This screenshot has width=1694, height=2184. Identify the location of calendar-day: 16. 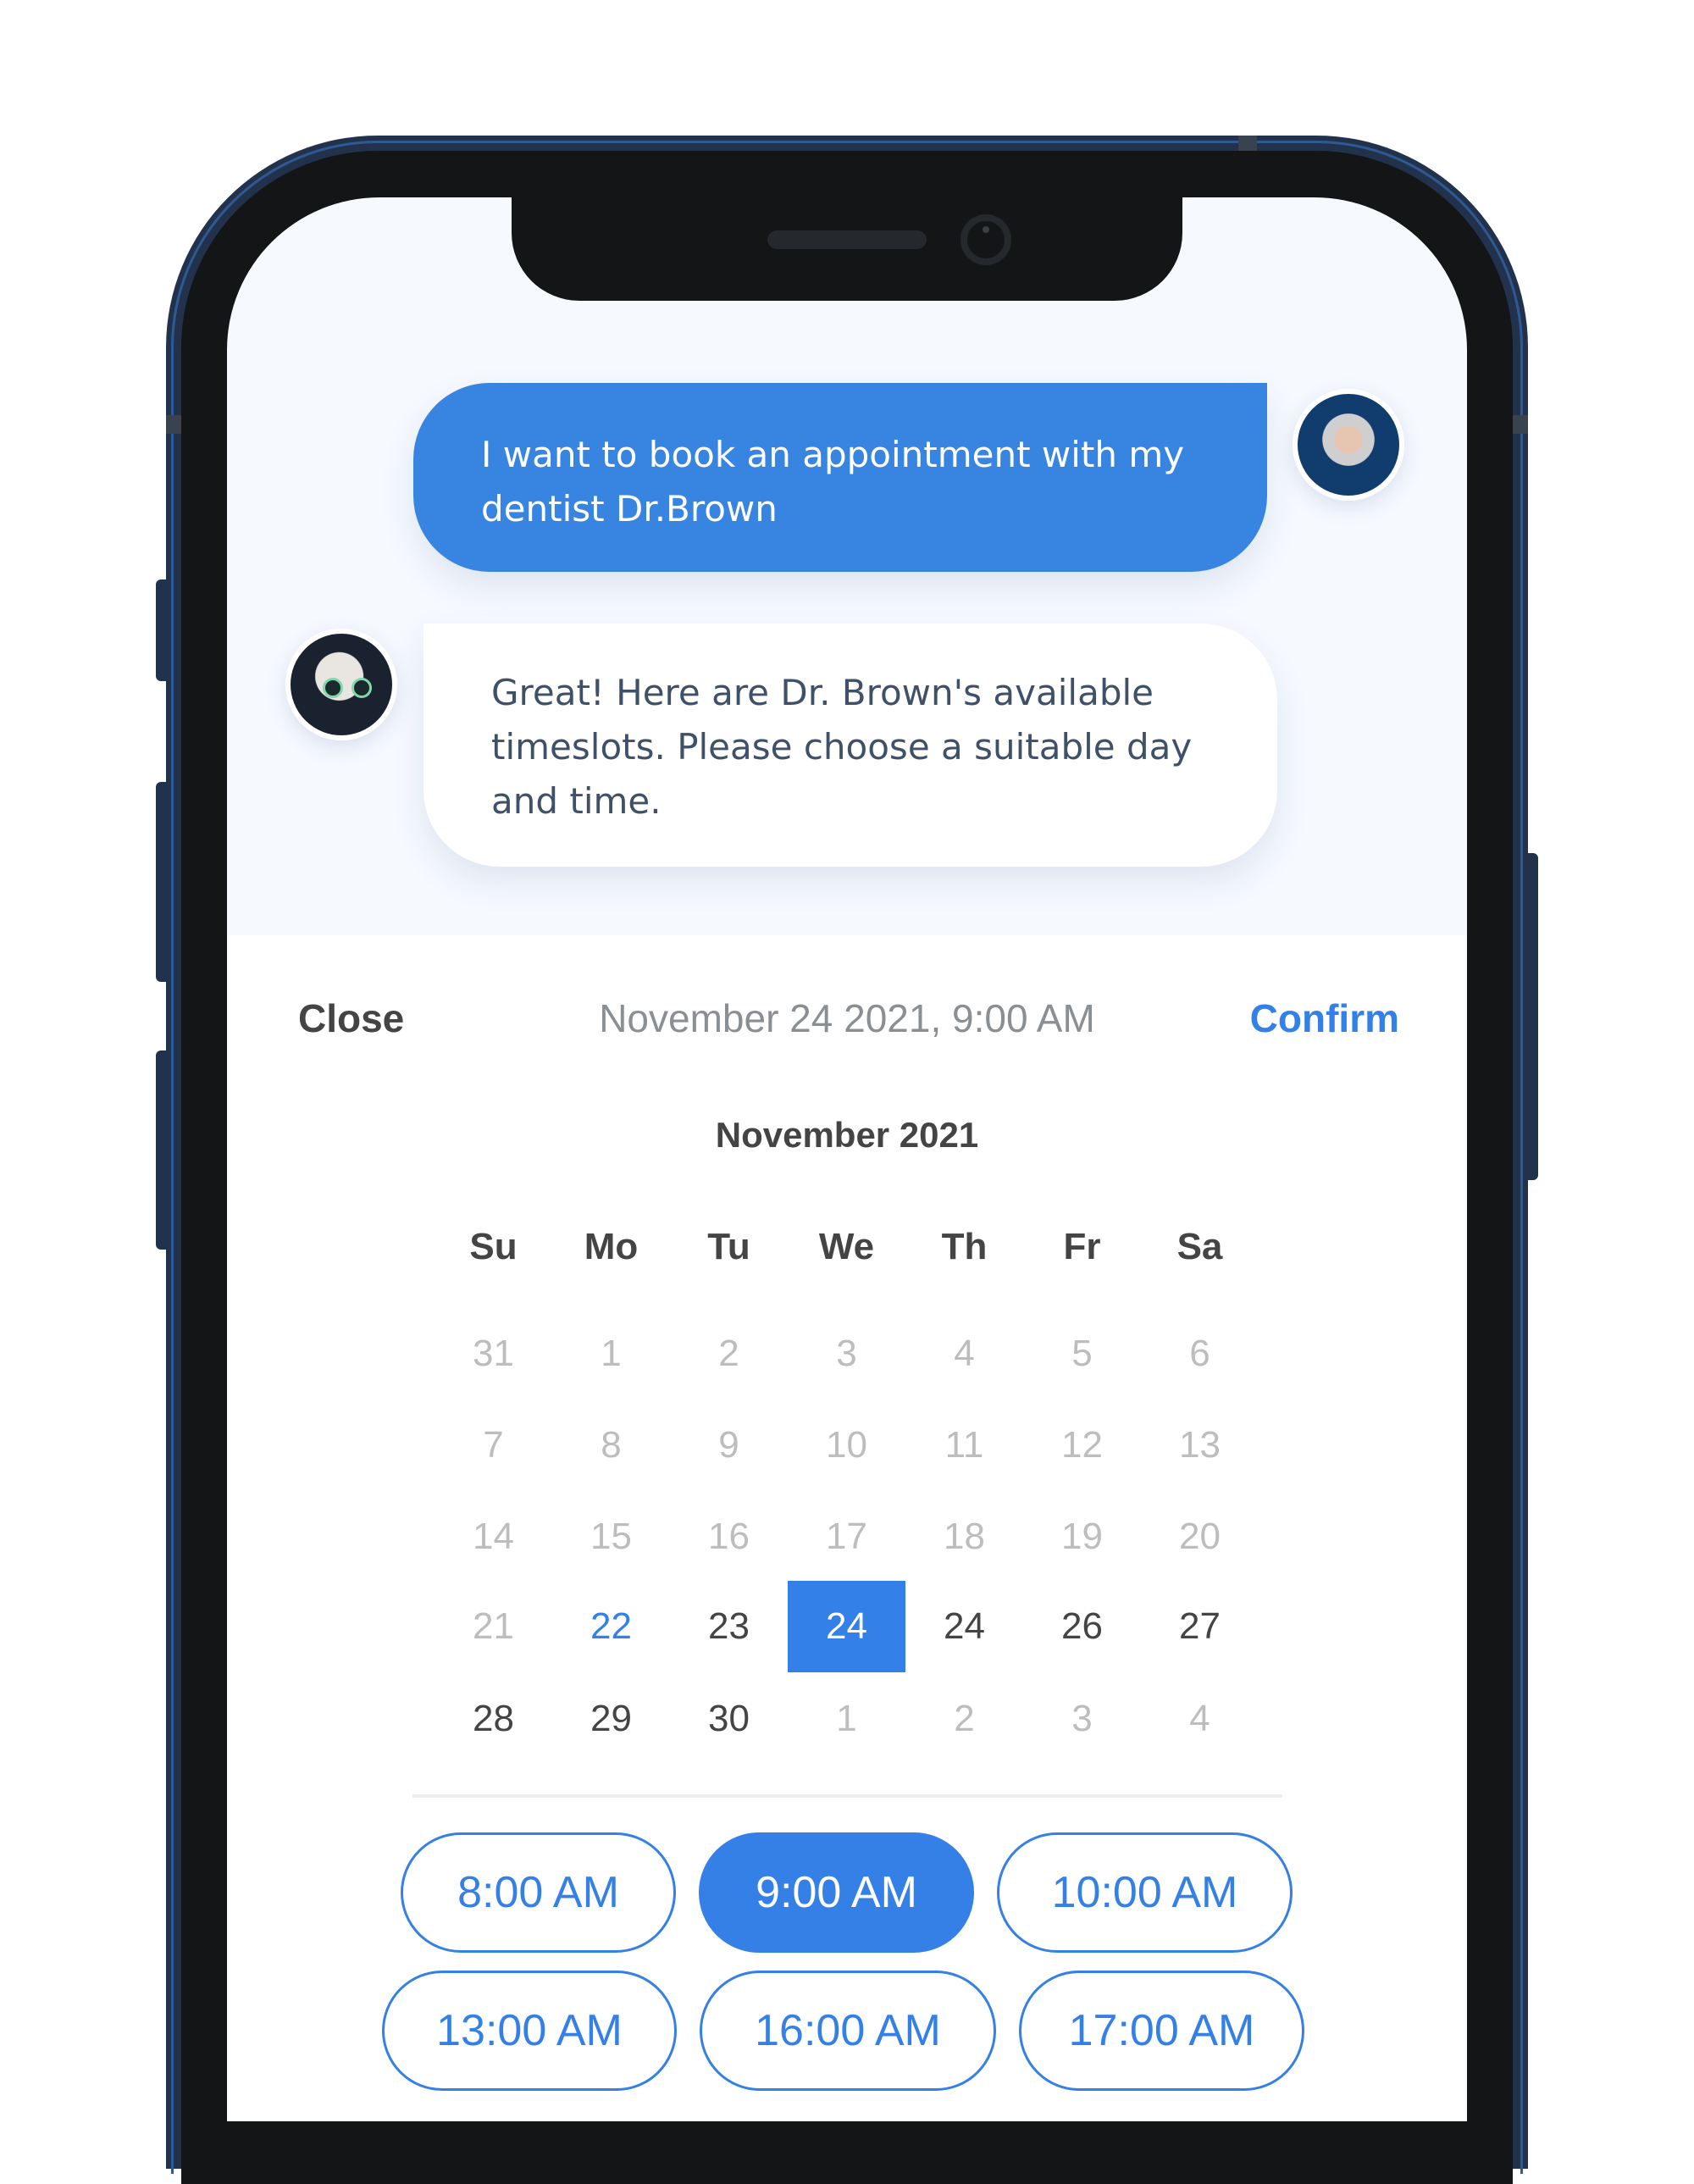
(729, 1537).